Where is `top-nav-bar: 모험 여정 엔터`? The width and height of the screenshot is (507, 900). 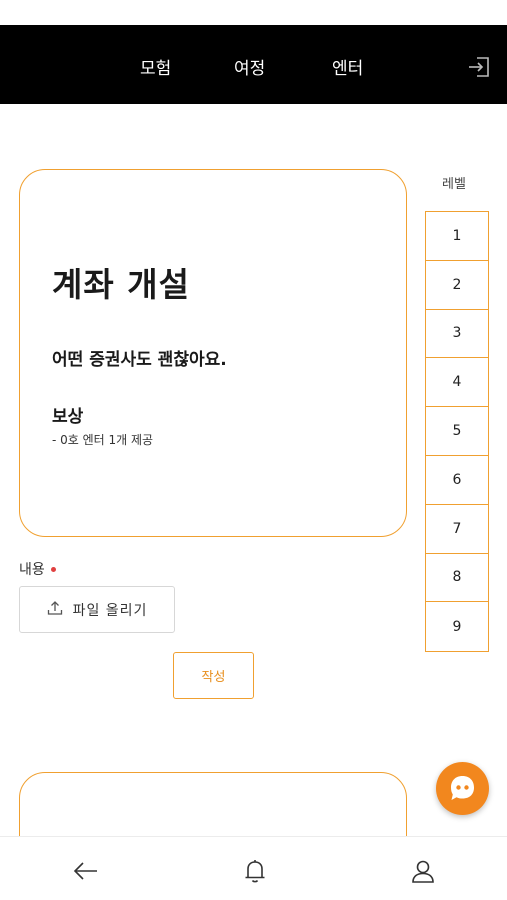 top-nav-bar: 모험 여정 엔터 is located at coordinates (253, 64).